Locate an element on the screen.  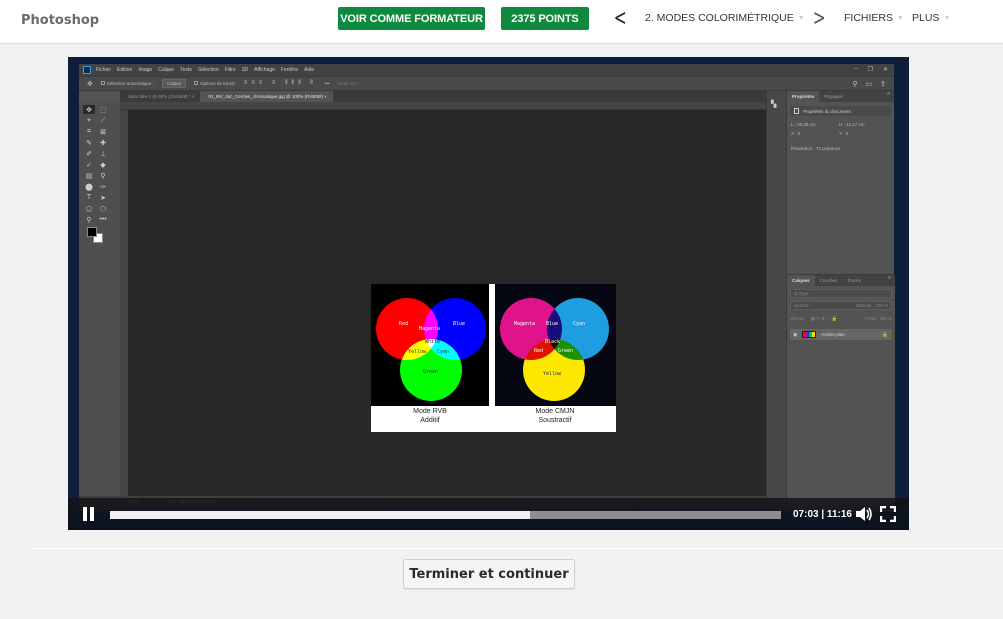
ps-tool-icon: ✓ is located at coordinates (89, 165).